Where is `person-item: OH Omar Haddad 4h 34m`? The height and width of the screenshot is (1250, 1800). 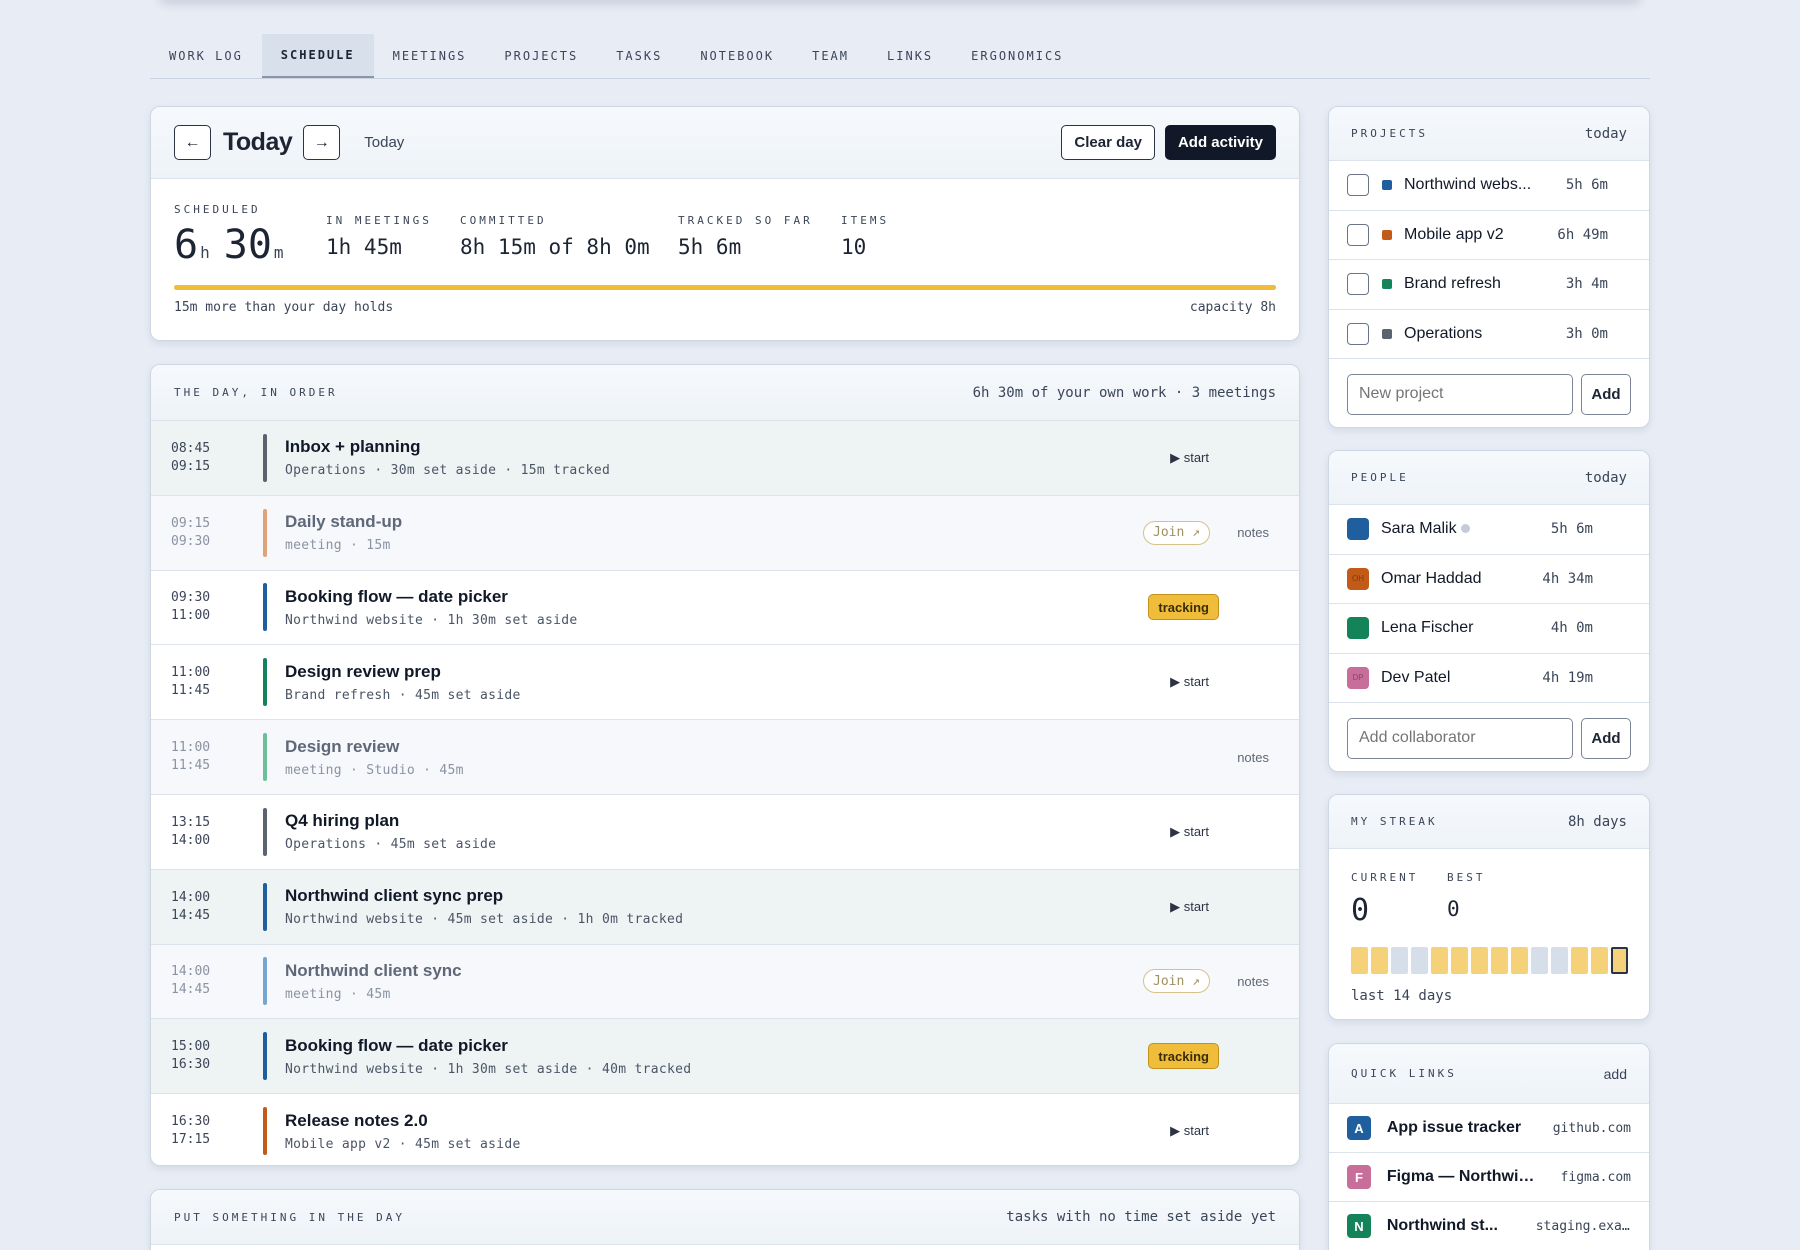
person-item: OH Omar Haddad 4h 34m is located at coordinates (1489, 579).